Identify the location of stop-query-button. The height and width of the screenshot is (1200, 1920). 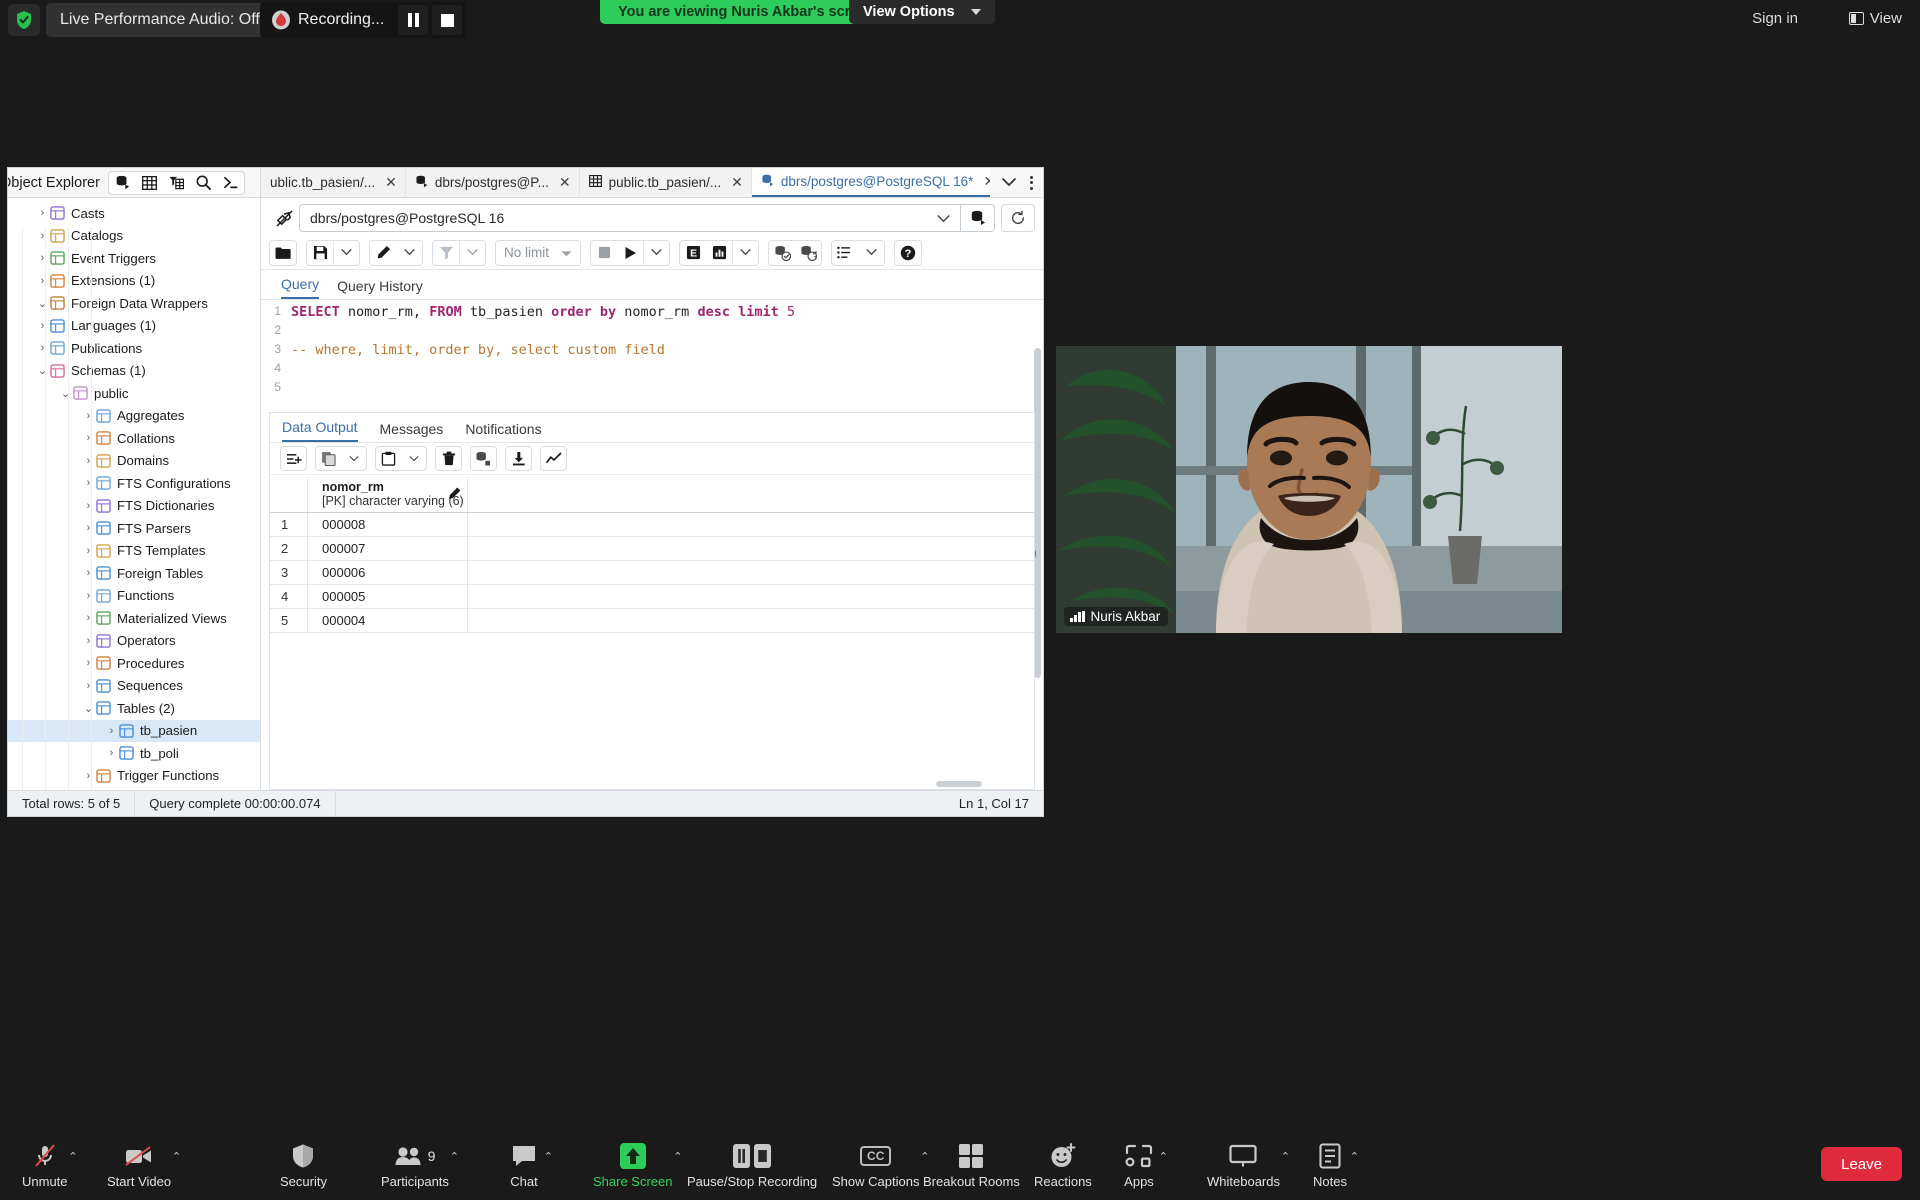
(604, 253).